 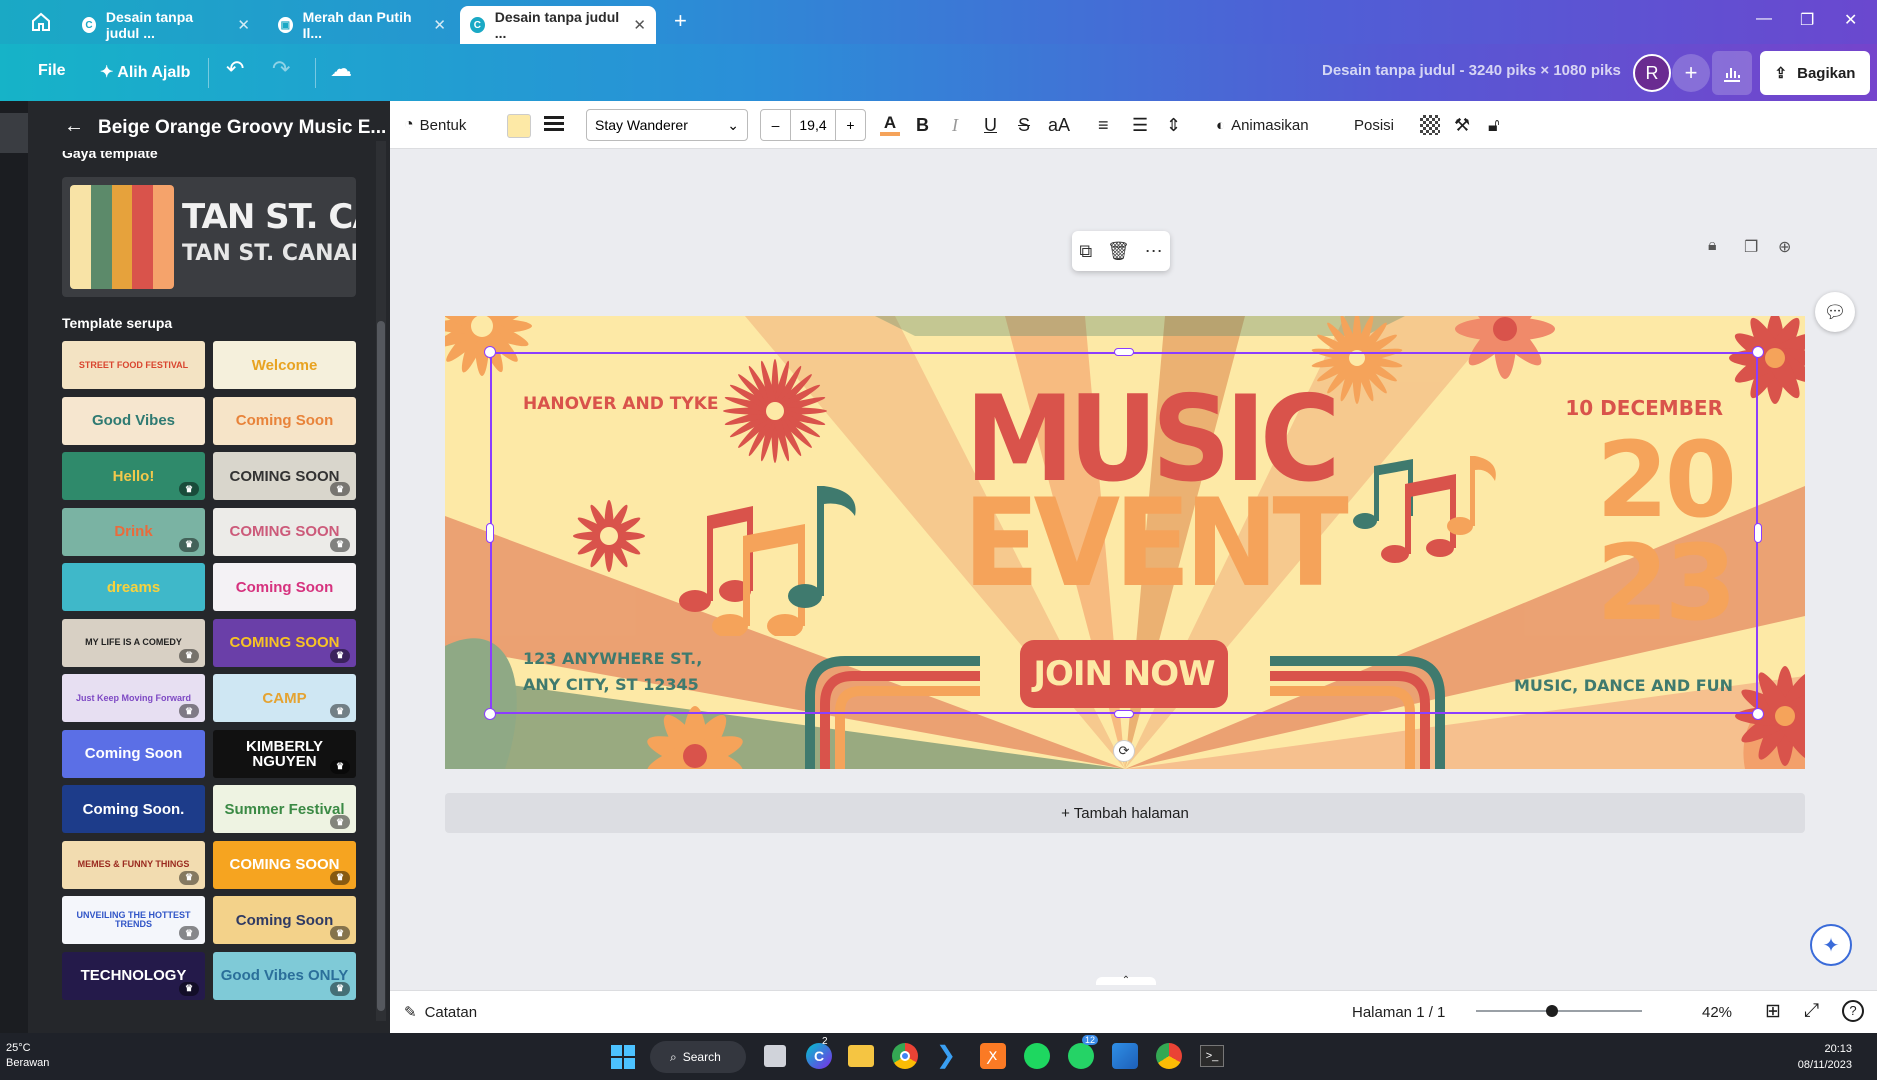 I want to click on task-view-icon, so click(x=775, y=1056).